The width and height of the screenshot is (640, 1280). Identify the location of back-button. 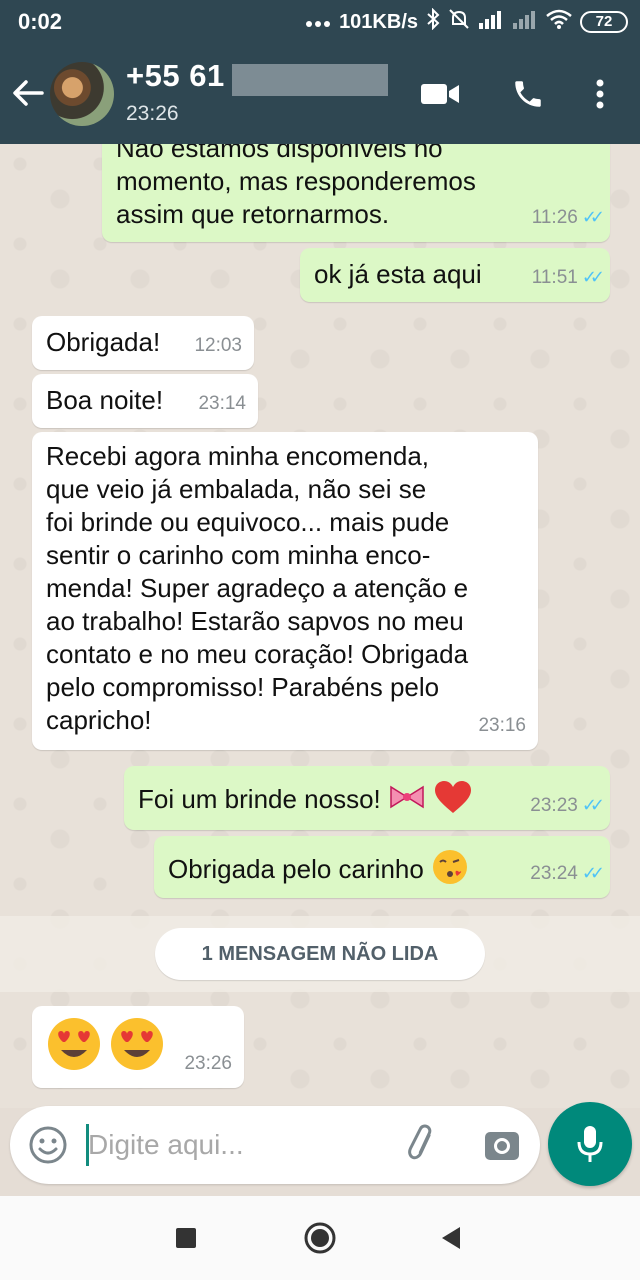
(450, 1238).